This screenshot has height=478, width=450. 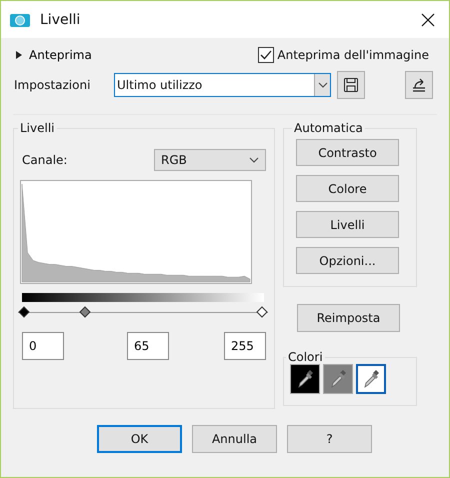 What do you see at coordinates (210, 160) in the screenshot?
I see `channel-dropdown: RGB` at bounding box center [210, 160].